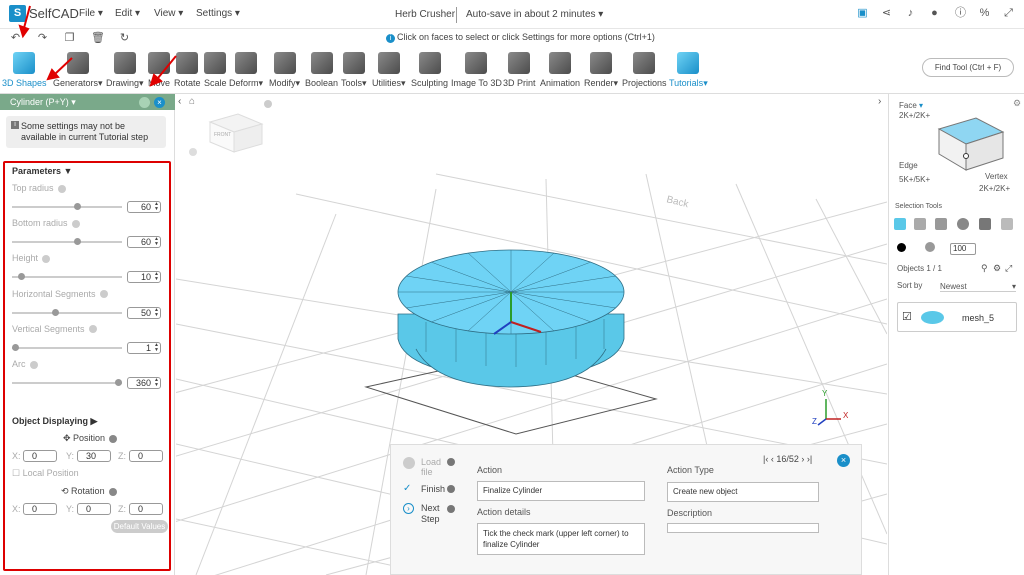 The image size is (1024, 575). What do you see at coordinates (321, 70) in the screenshot?
I see `tool-boolean: Boolean` at bounding box center [321, 70].